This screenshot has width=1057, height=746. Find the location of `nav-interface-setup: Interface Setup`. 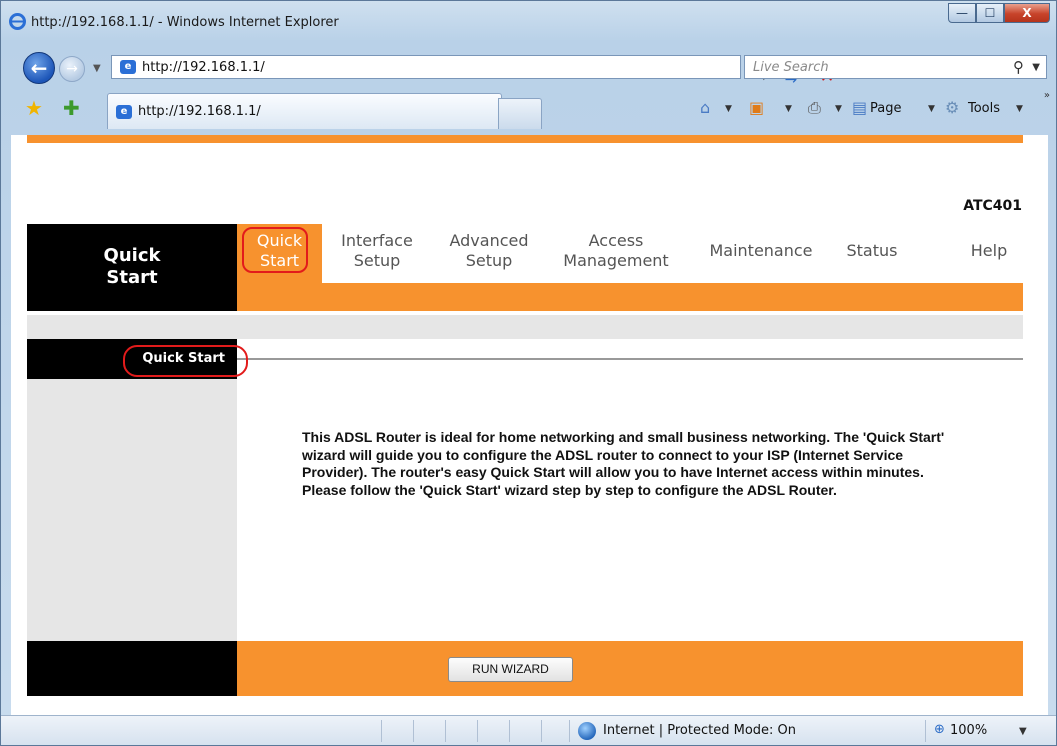

nav-interface-setup: Interface Setup is located at coordinates (377, 251).